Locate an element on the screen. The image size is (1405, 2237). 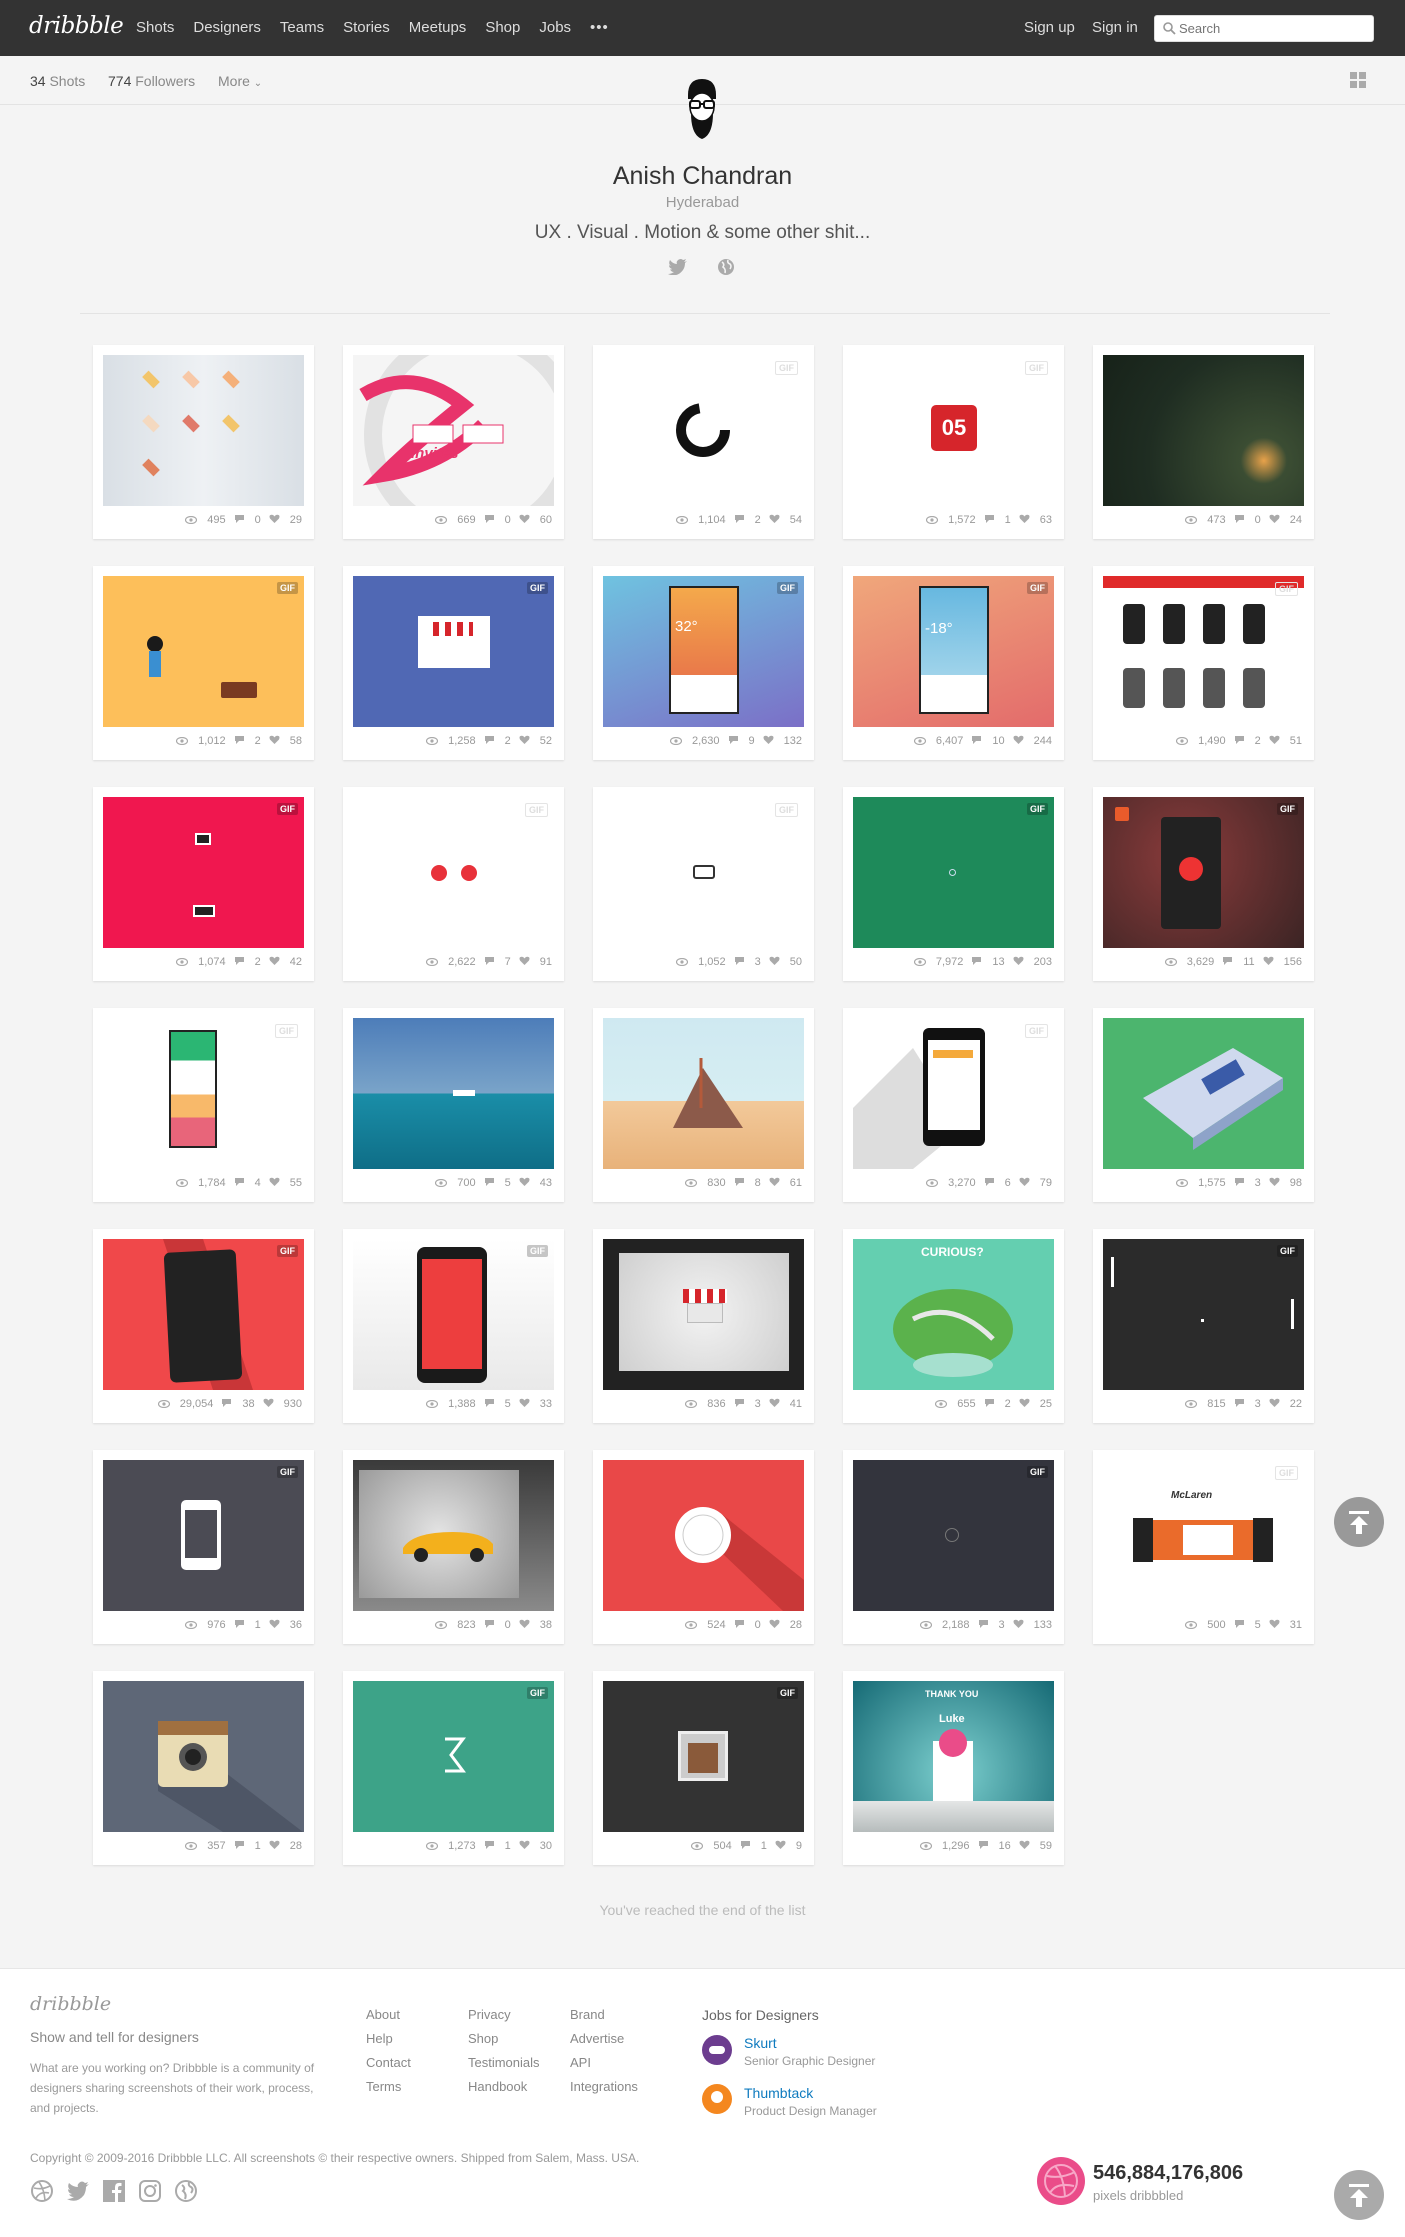
likes-stat: 22 is located at coordinates (1285, 1404).